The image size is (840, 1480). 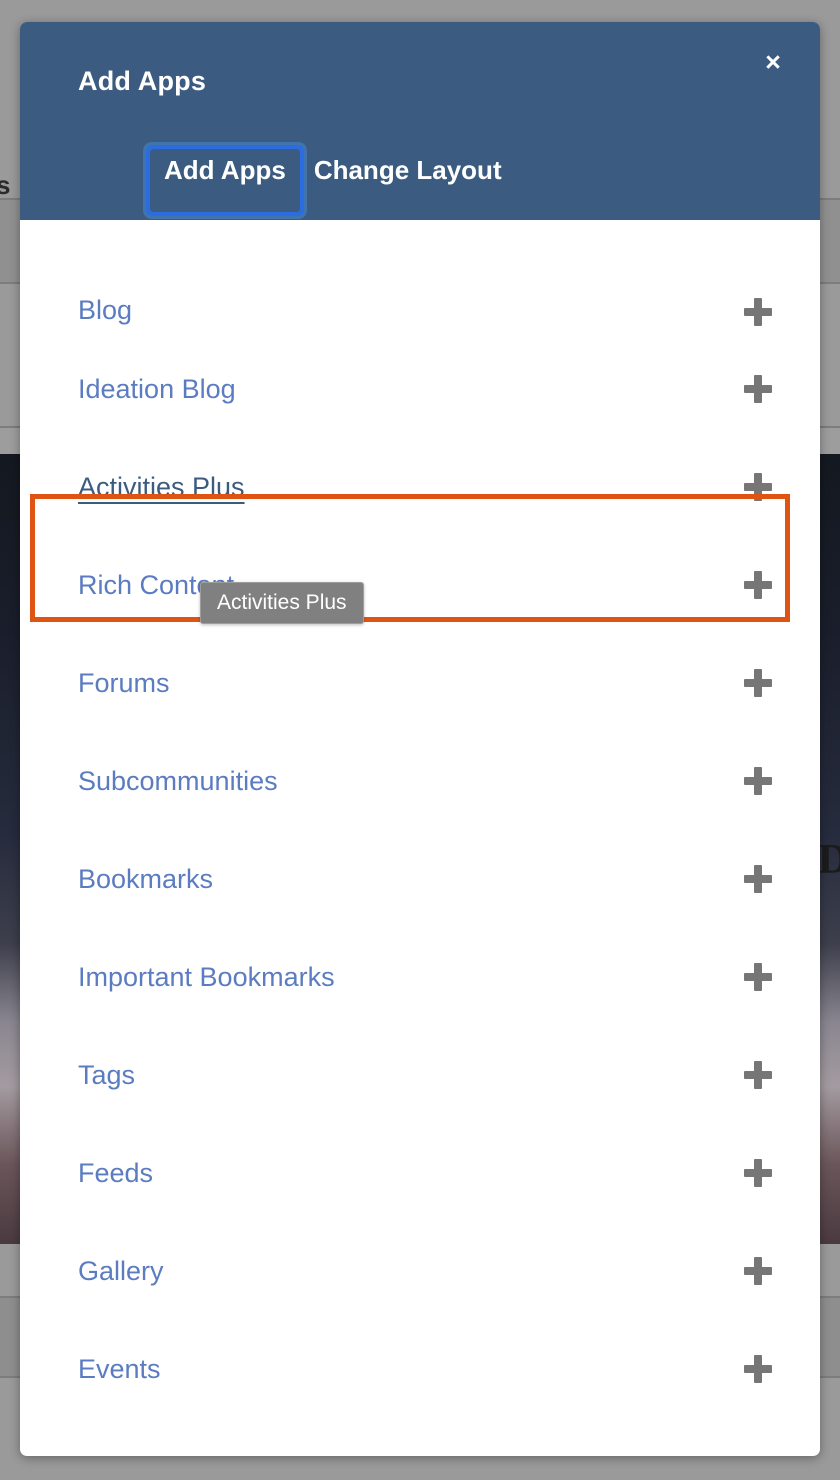 I want to click on modal-header: Add Apps × Add Apps Change Layout, so click(x=420, y=121).